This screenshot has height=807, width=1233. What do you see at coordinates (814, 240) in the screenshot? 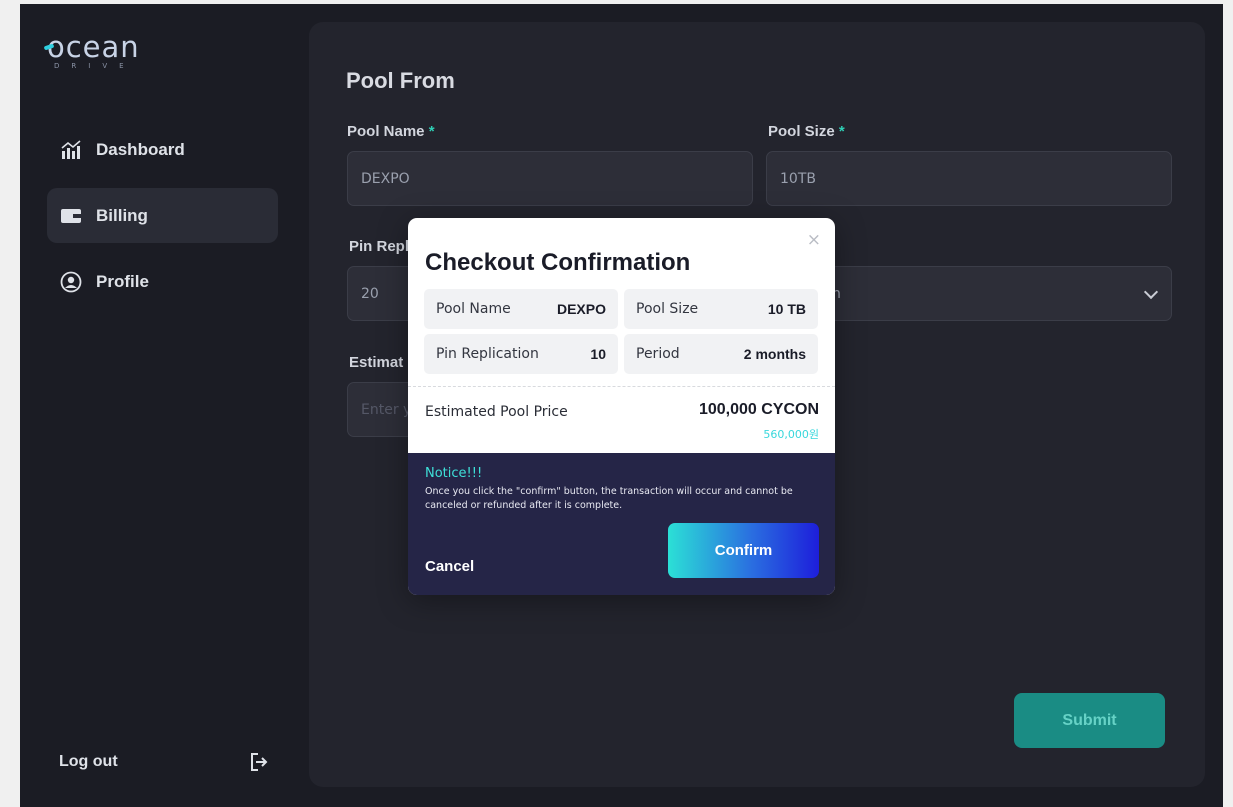
I see `close-icon: ×` at bounding box center [814, 240].